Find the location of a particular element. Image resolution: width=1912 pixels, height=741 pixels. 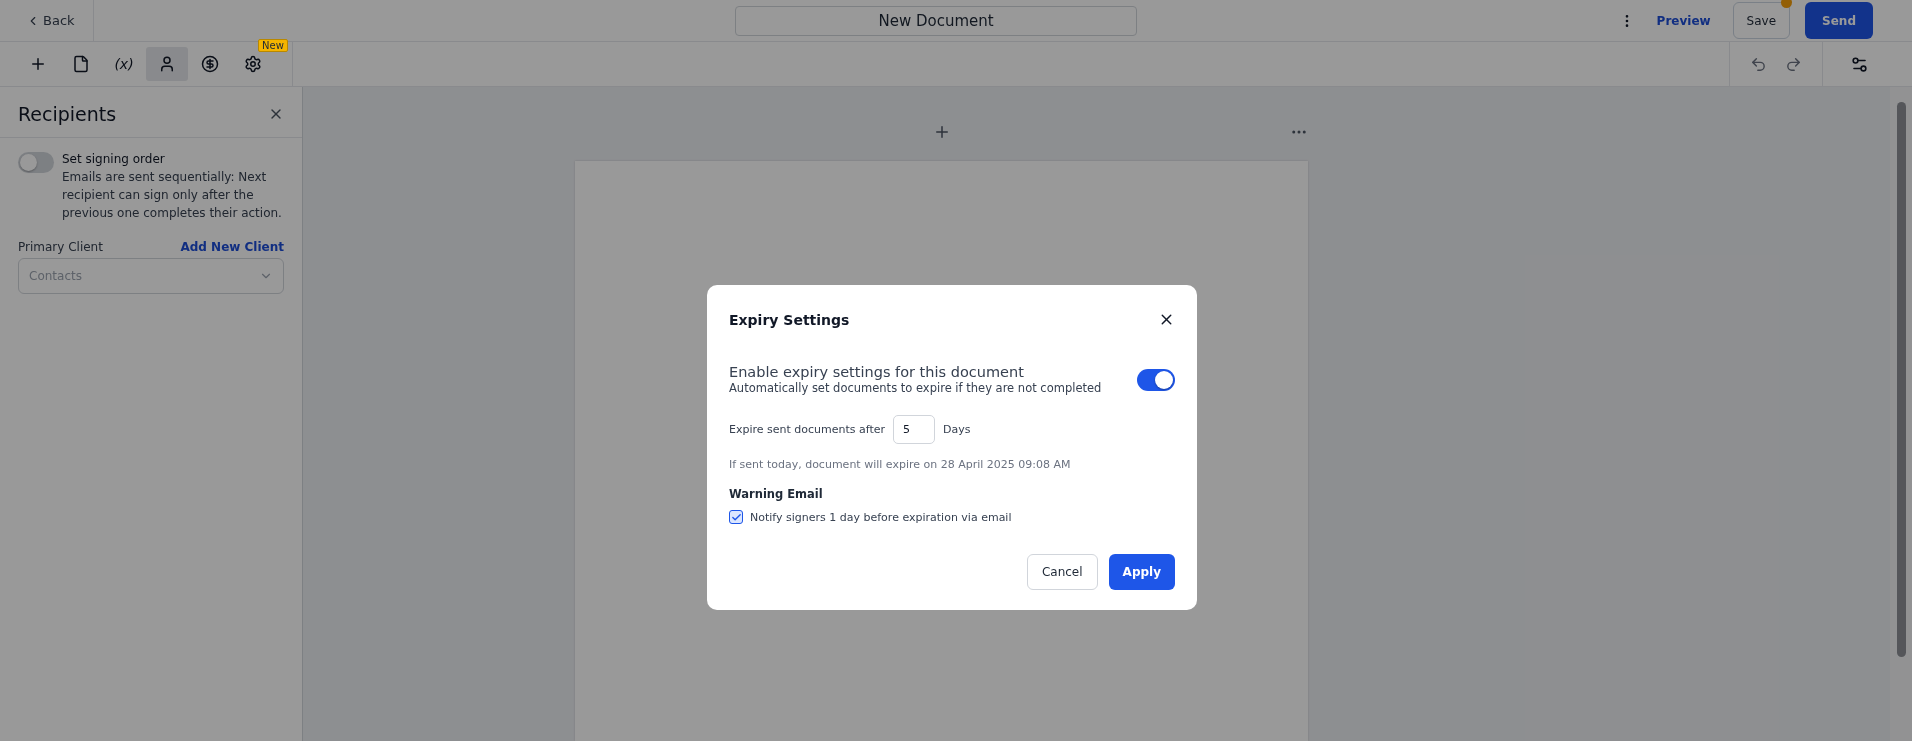

send-button: Send is located at coordinates (1839, 20).